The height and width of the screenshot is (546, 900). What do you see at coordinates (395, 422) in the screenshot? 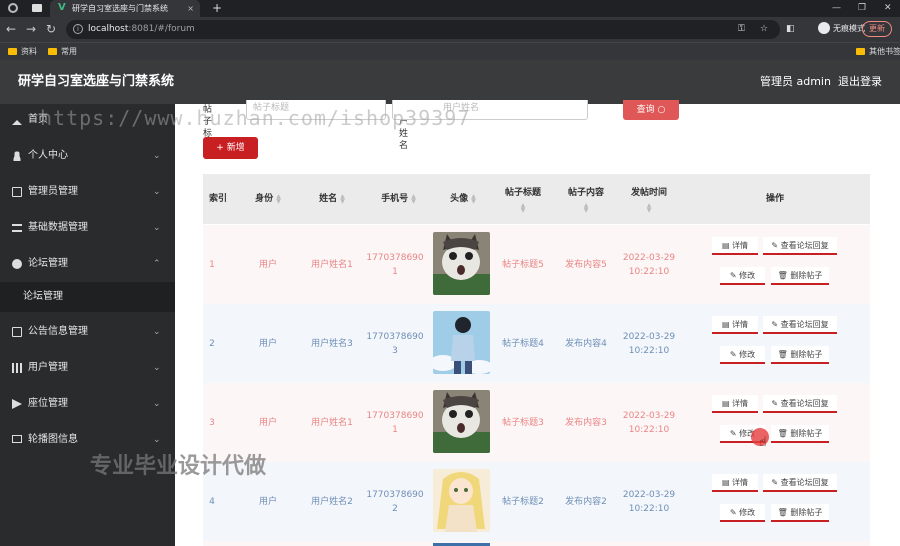
I see `cell-phone: 1770378690 1` at bounding box center [395, 422].